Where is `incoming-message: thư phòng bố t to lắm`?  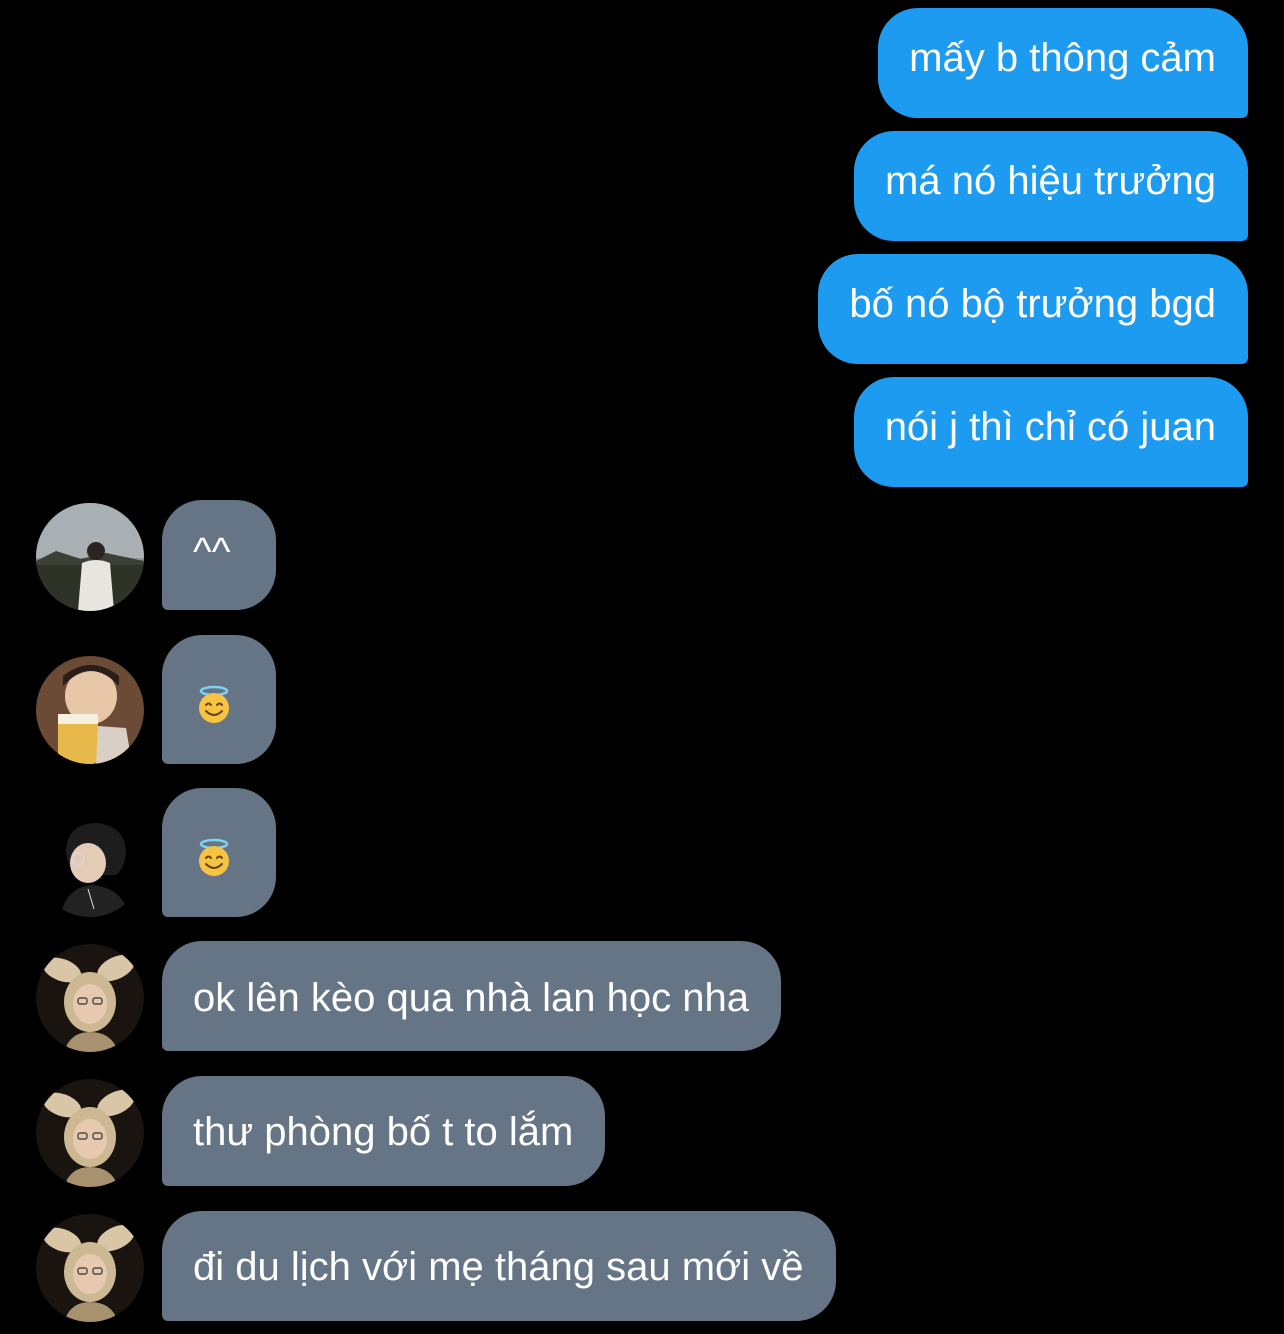 incoming-message: thư phòng bố t to lắm is located at coordinates (384, 1131).